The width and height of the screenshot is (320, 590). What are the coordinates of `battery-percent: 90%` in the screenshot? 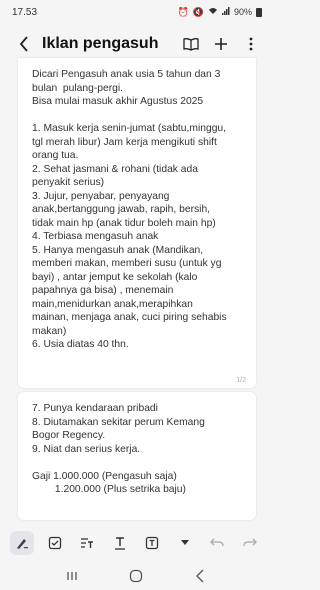 It's located at (242, 12).